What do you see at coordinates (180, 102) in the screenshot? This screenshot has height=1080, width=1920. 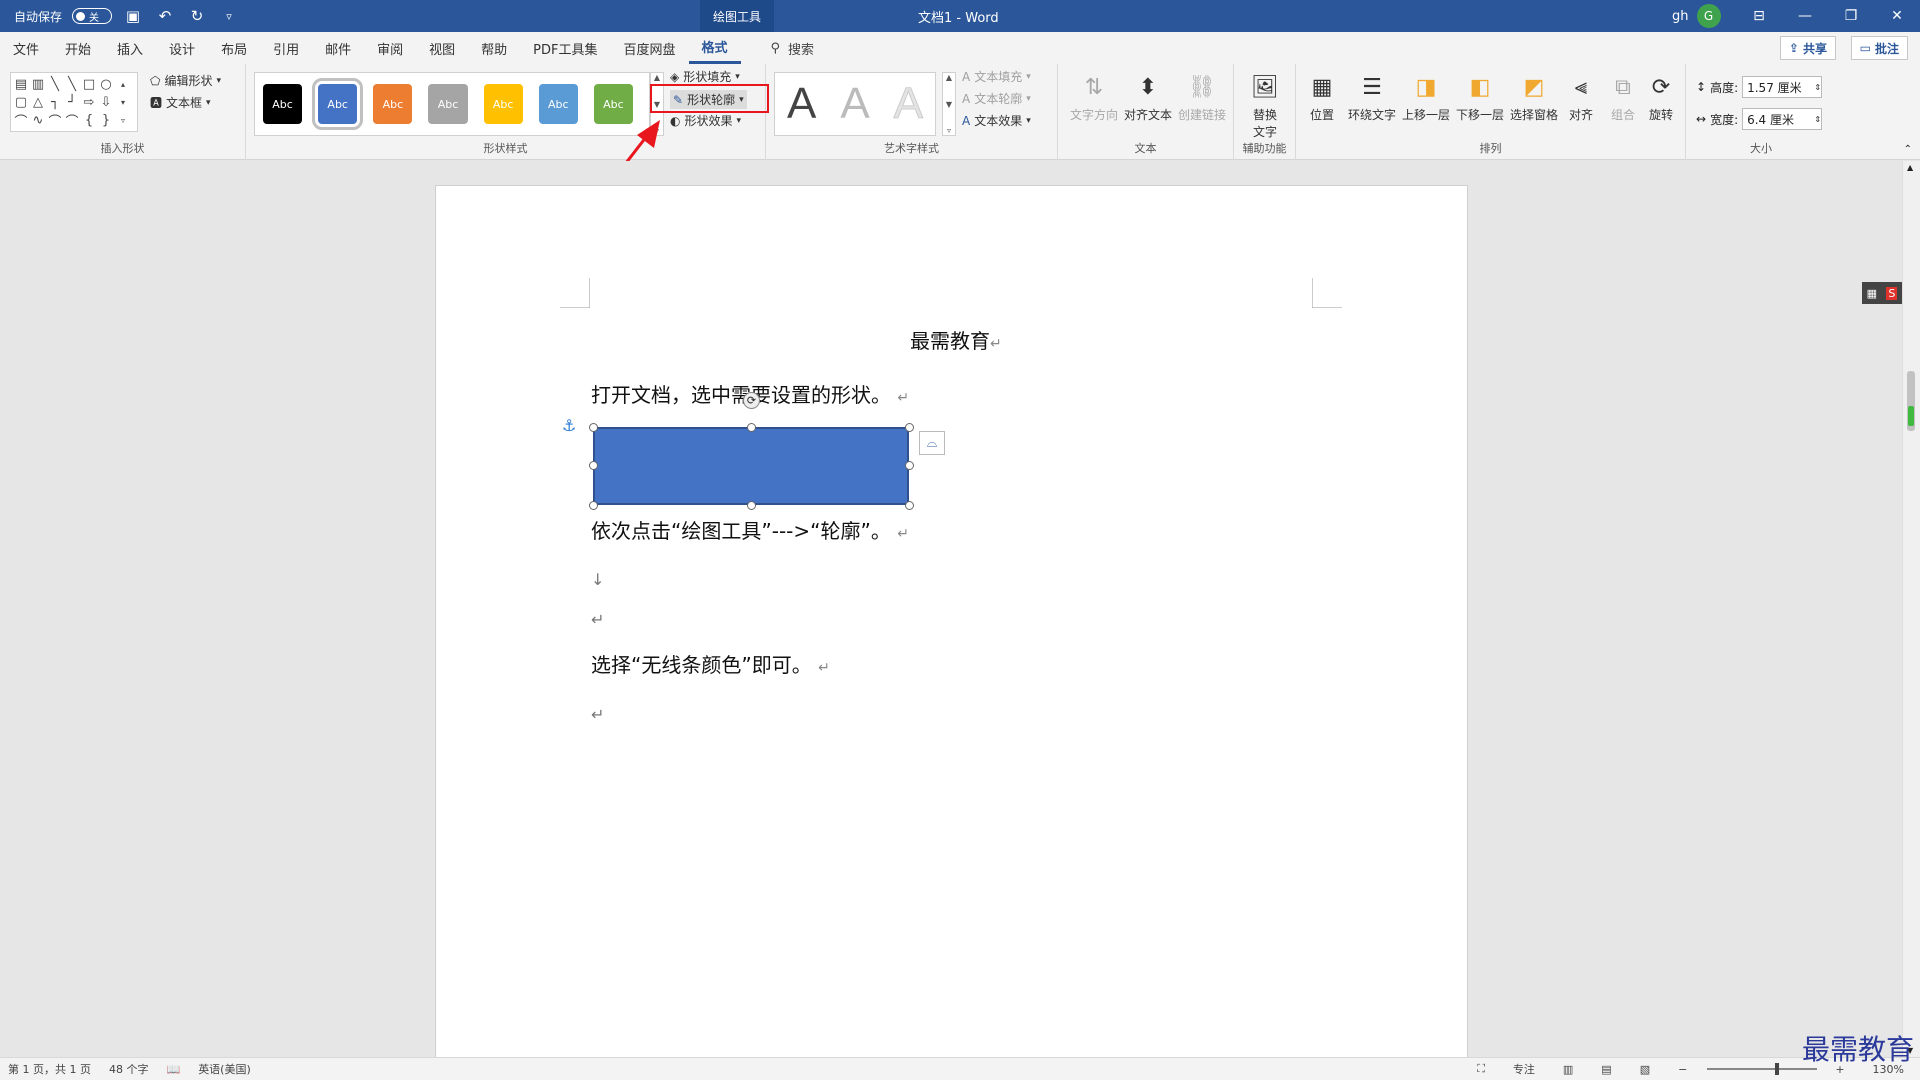 I see `text-box-button: 🅰 文本框 ▾` at bounding box center [180, 102].